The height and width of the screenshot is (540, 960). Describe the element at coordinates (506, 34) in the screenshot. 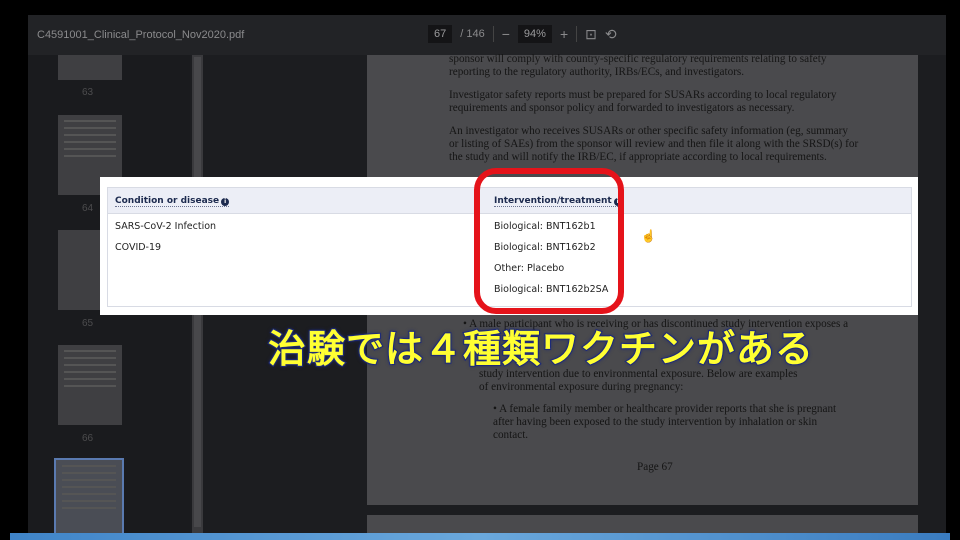

I see `zoom-out-button: −` at that location.